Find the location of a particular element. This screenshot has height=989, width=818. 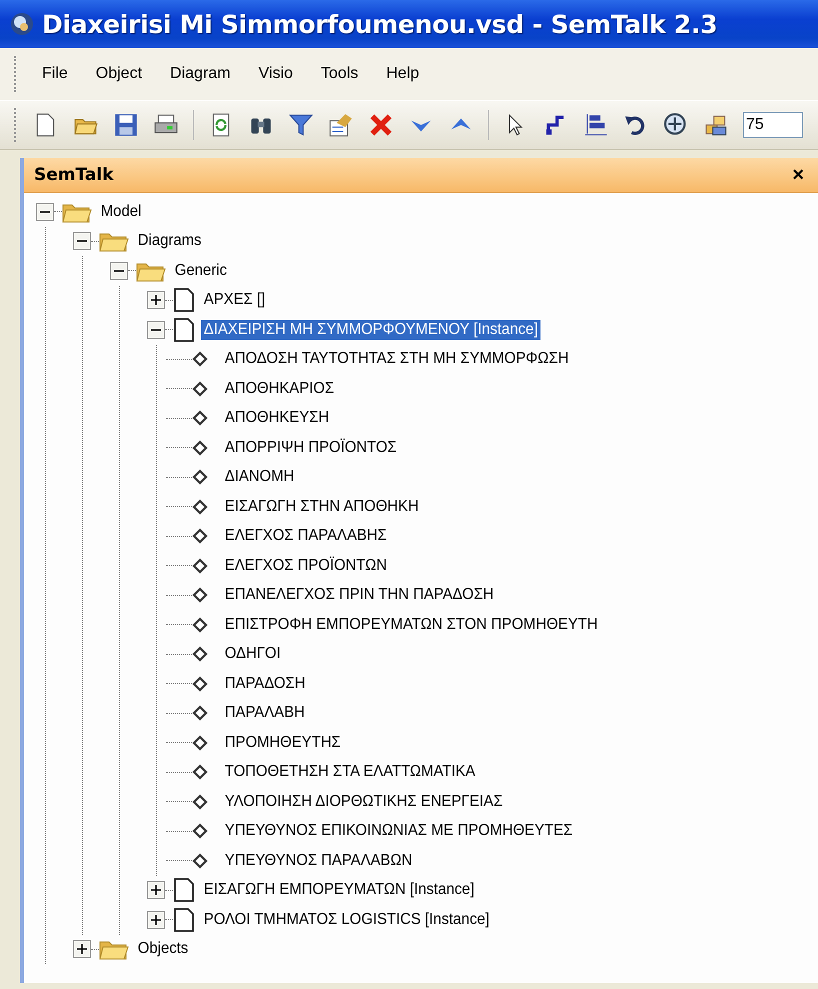

align-icon is located at coordinates (596, 125).